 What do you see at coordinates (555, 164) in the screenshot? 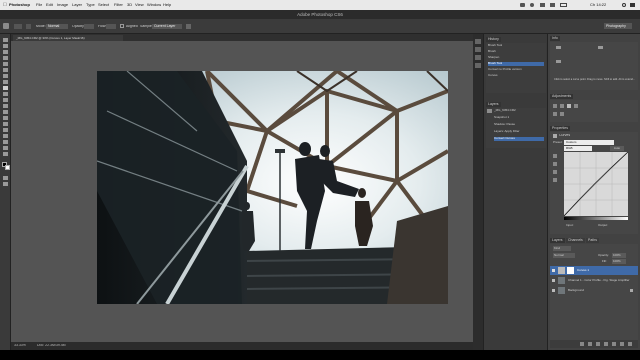
I see `black-point-eyedropper-icon` at bounding box center [555, 164].